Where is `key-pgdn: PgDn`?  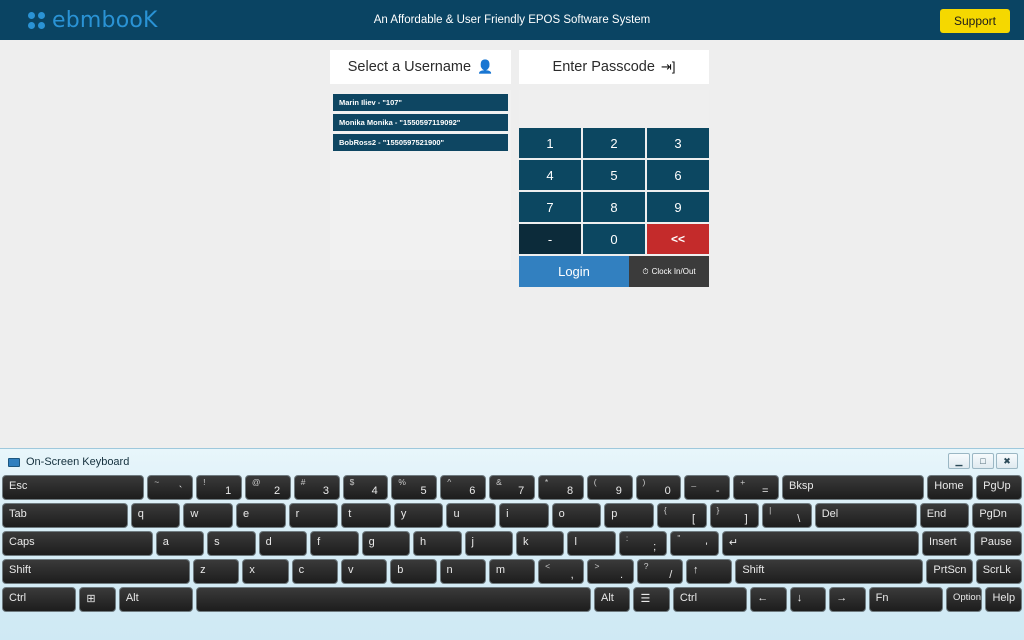
key-pgdn: PgDn is located at coordinates (997, 515).